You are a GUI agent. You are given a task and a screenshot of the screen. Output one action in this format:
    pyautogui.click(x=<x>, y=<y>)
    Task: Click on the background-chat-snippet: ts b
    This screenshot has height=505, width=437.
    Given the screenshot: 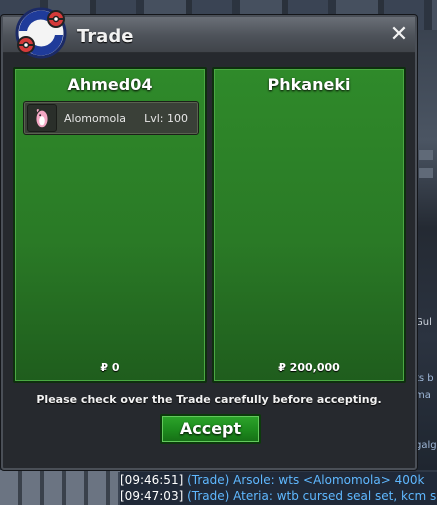 What is the action you would take?
    pyautogui.click(x=424, y=378)
    